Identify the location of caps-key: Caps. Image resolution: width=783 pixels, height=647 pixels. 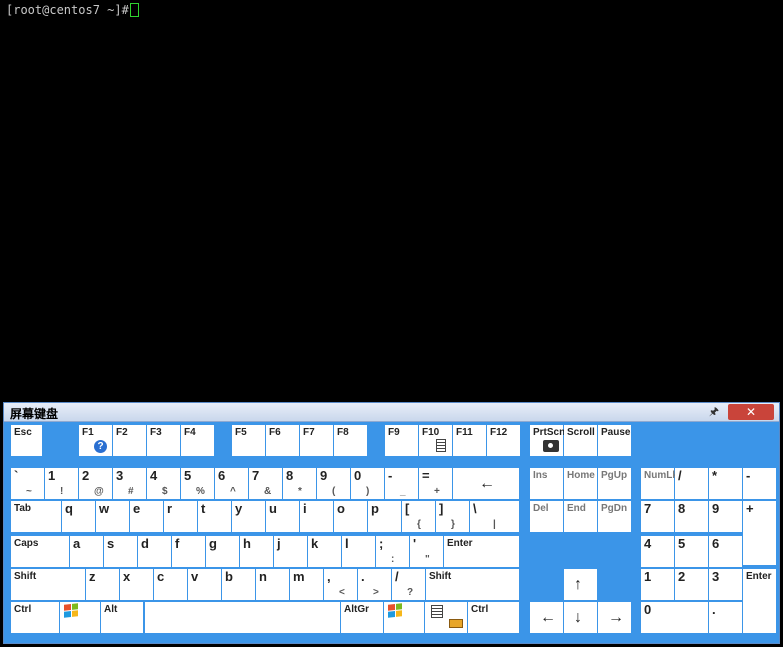
(40, 551).